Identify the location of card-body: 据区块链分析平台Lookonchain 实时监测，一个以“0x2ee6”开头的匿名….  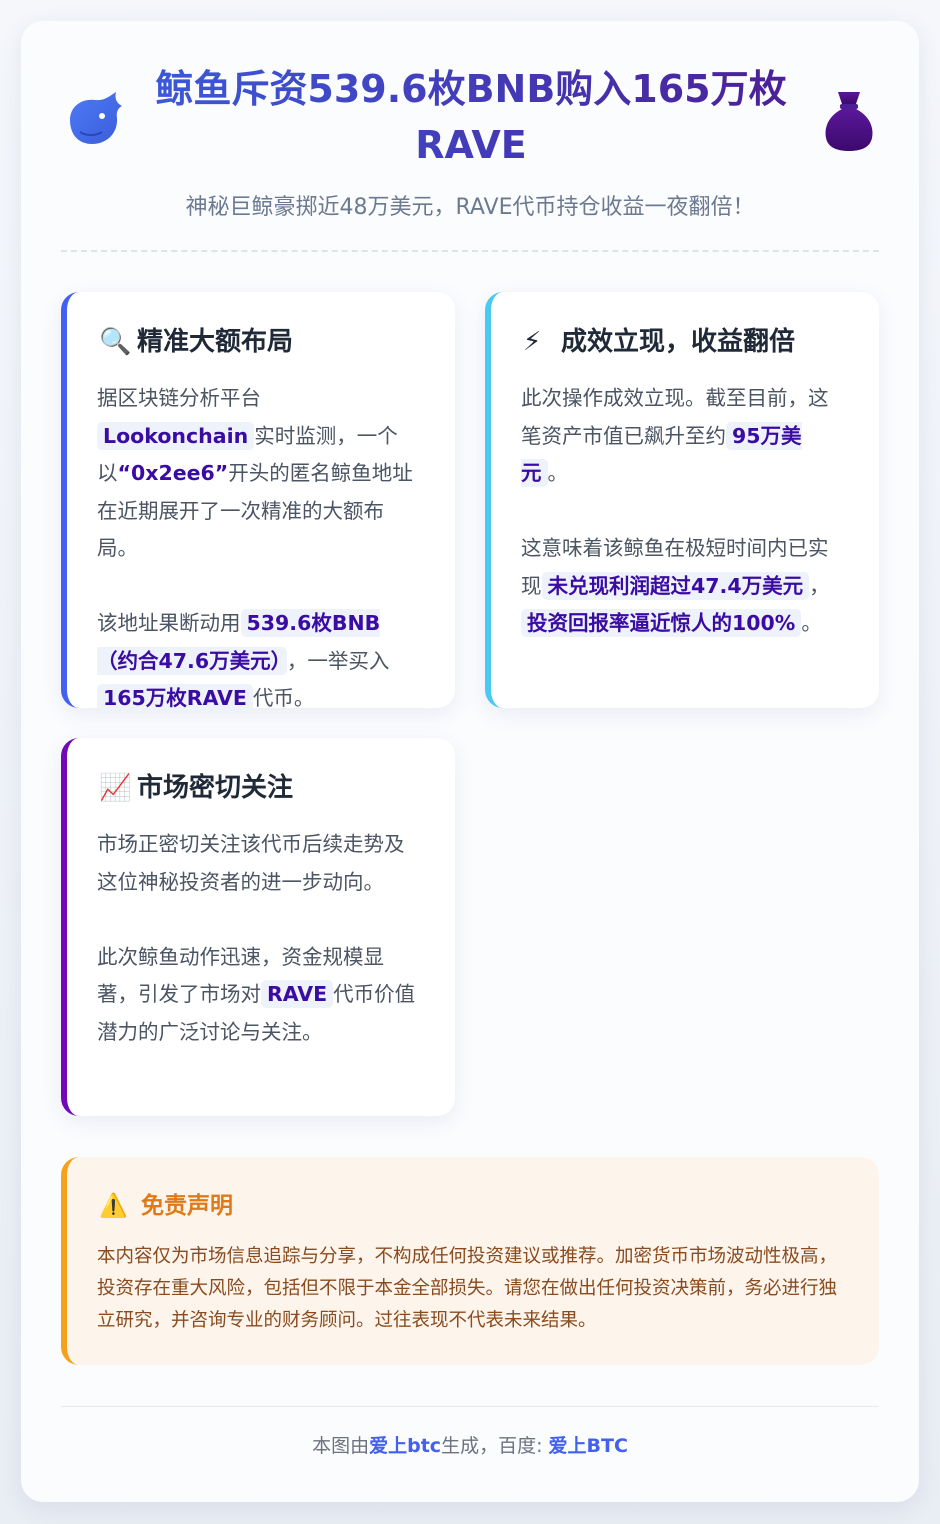
(257, 549).